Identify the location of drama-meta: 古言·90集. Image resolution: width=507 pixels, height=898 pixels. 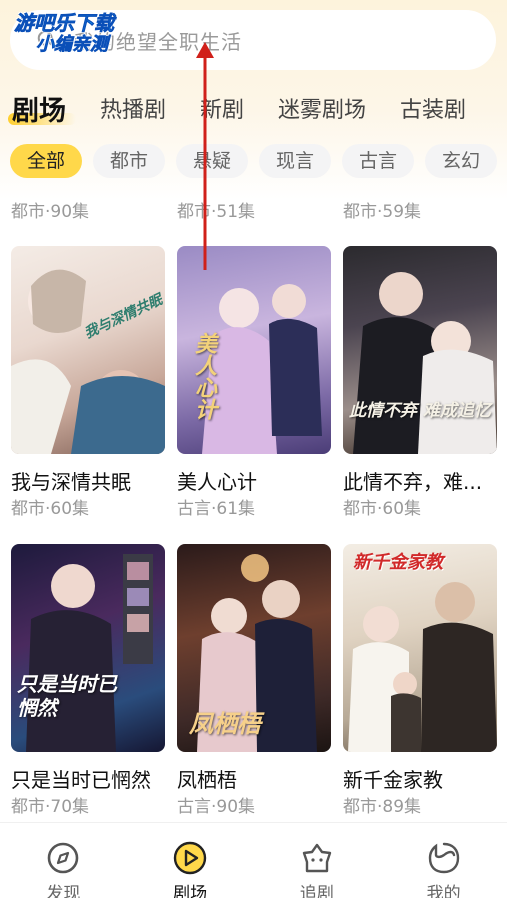
(216, 807).